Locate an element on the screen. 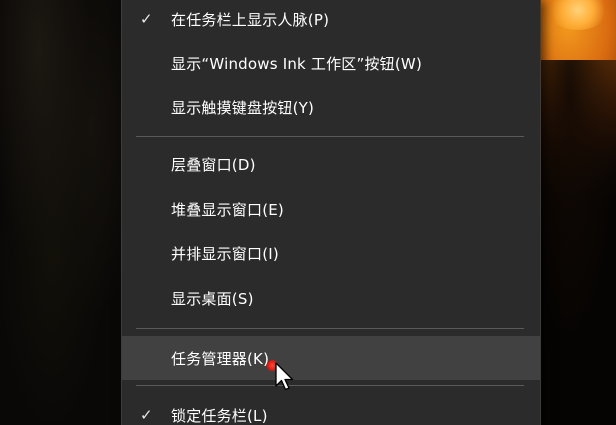 This screenshot has height=425, width=616. menu-item-label: 并排显示窗口(I) is located at coordinates (225, 253).